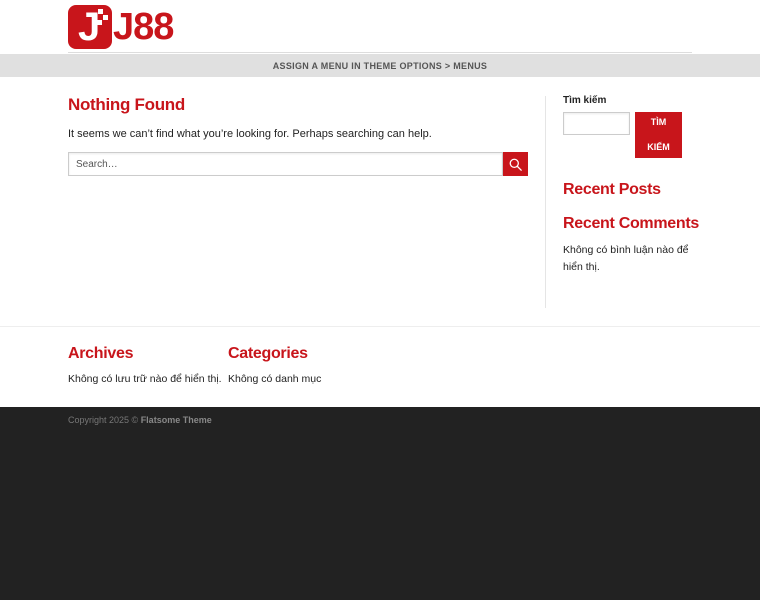 This screenshot has width=760, height=600. What do you see at coordinates (626, 258) in the screenshot?
I see `no-comments-text: Không có bình luận nào để hiển thị.` at bounding box center [626, 258].